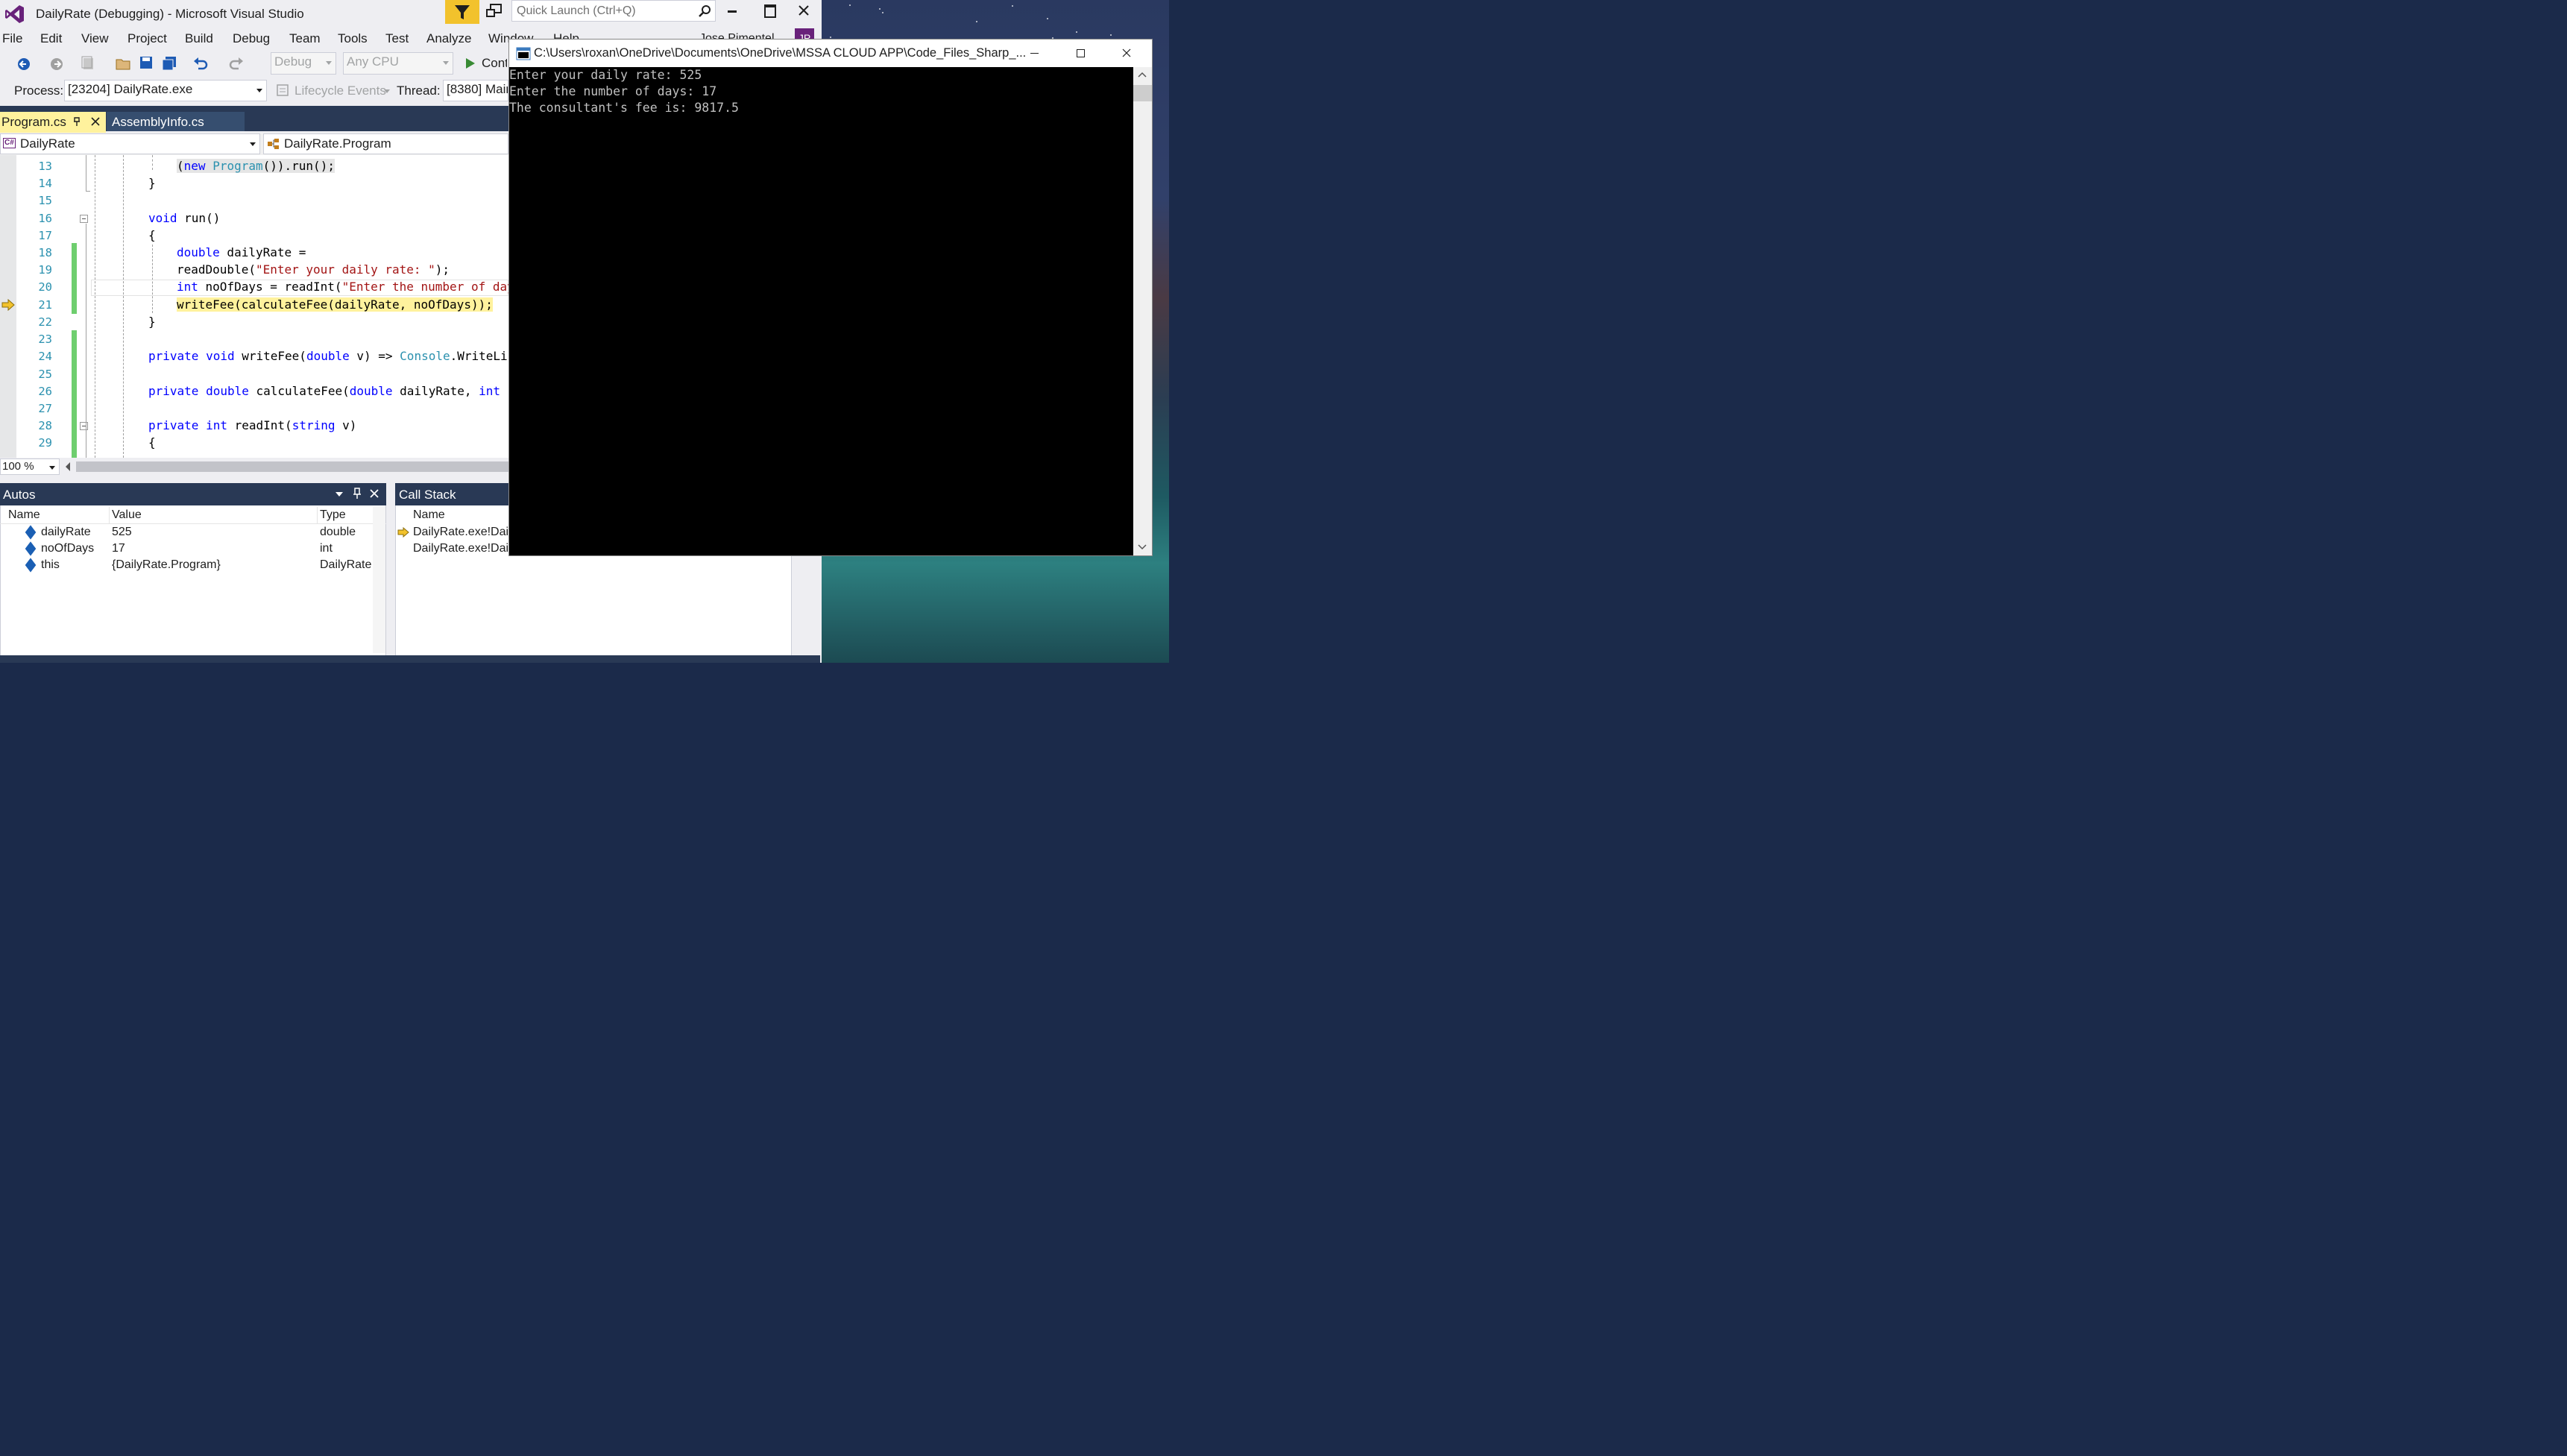 The height and width of the screenshot is (1456, 2567). I want to click on feedback-button, so click(494, 12).